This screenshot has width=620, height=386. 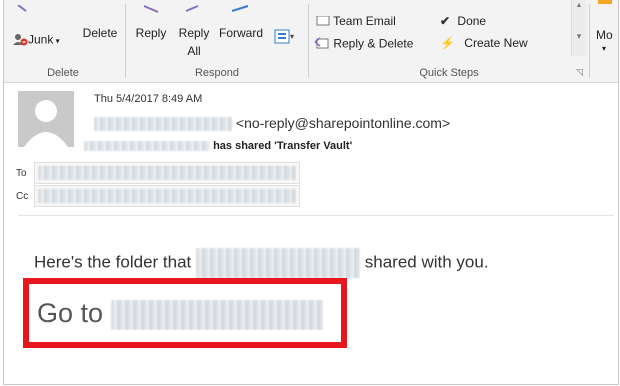 I want to click on respond-group-label: Respond, so click(x=217, y=73).